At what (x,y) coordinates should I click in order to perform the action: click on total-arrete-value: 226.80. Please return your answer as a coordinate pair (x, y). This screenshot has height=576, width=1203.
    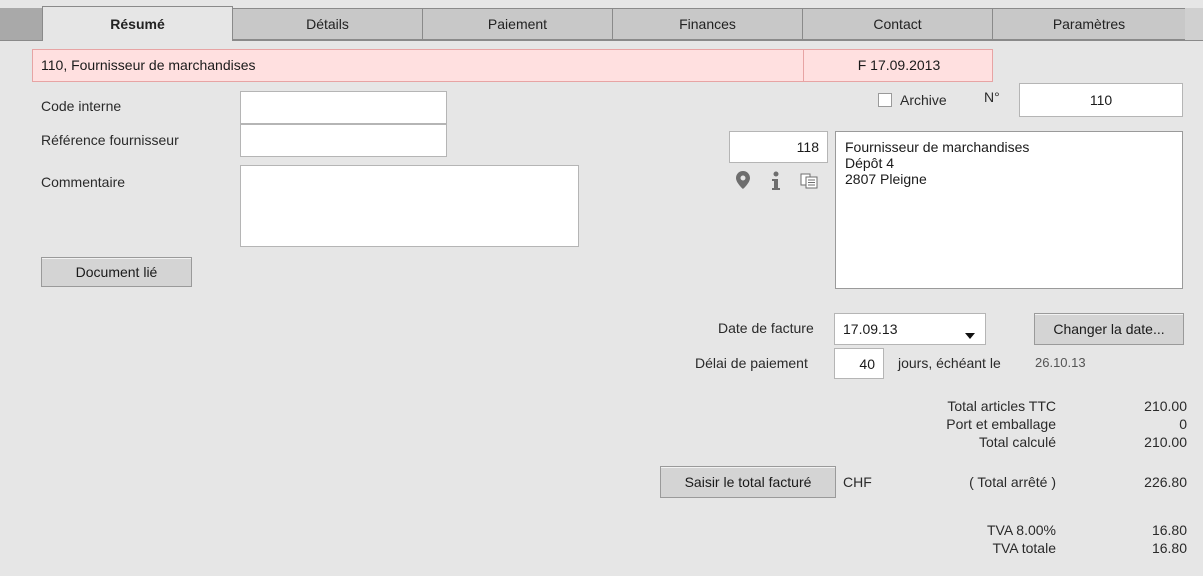
    Looking at the image, I should click on (1165, 482).